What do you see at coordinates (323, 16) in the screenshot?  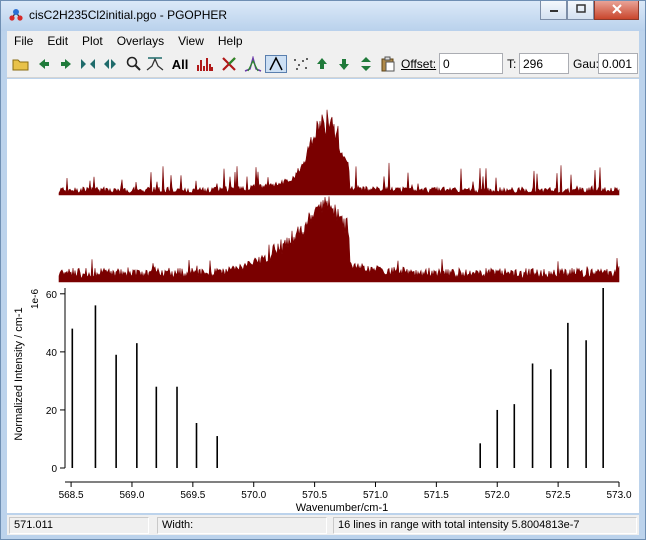 I see `title-bar: cisC2H235Cl2initial.pgo - PGOPHER` at bounding box center [323, 16].